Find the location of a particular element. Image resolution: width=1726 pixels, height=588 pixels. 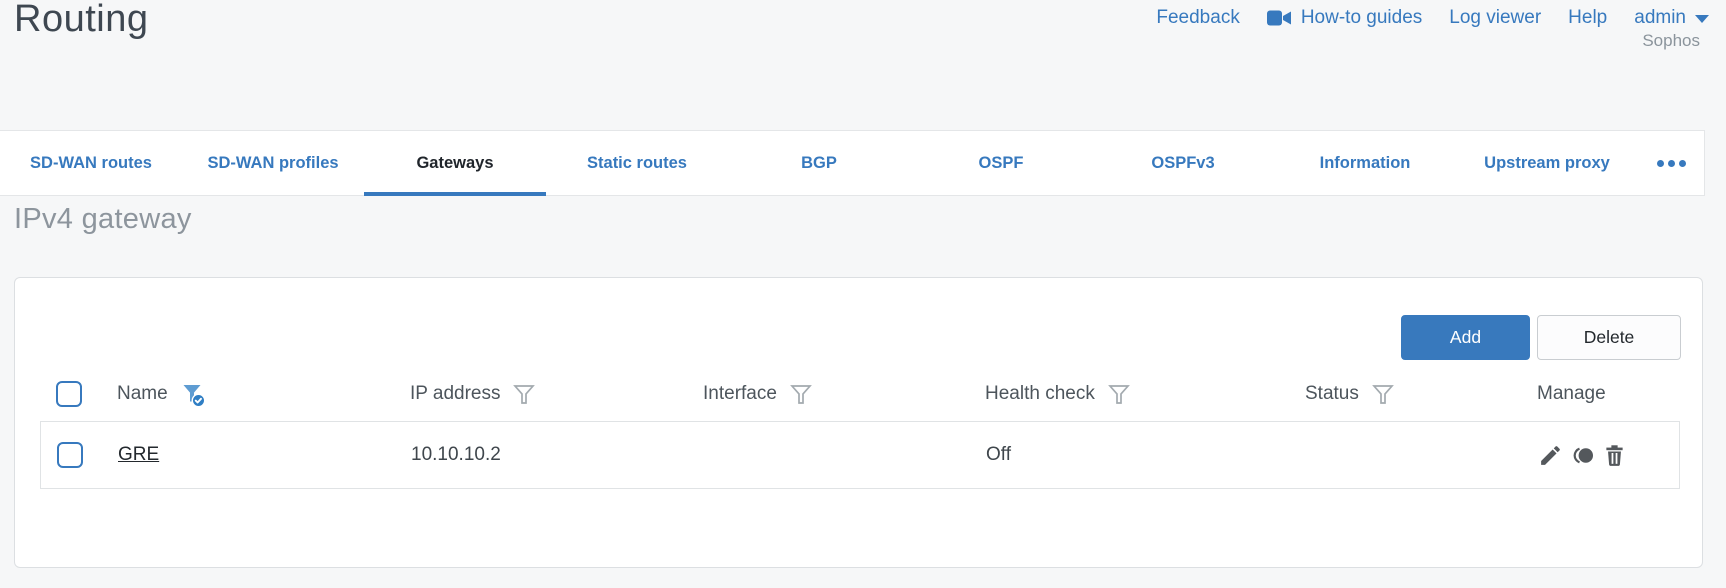

page-title: Routing is located at coordinates (81, 20).